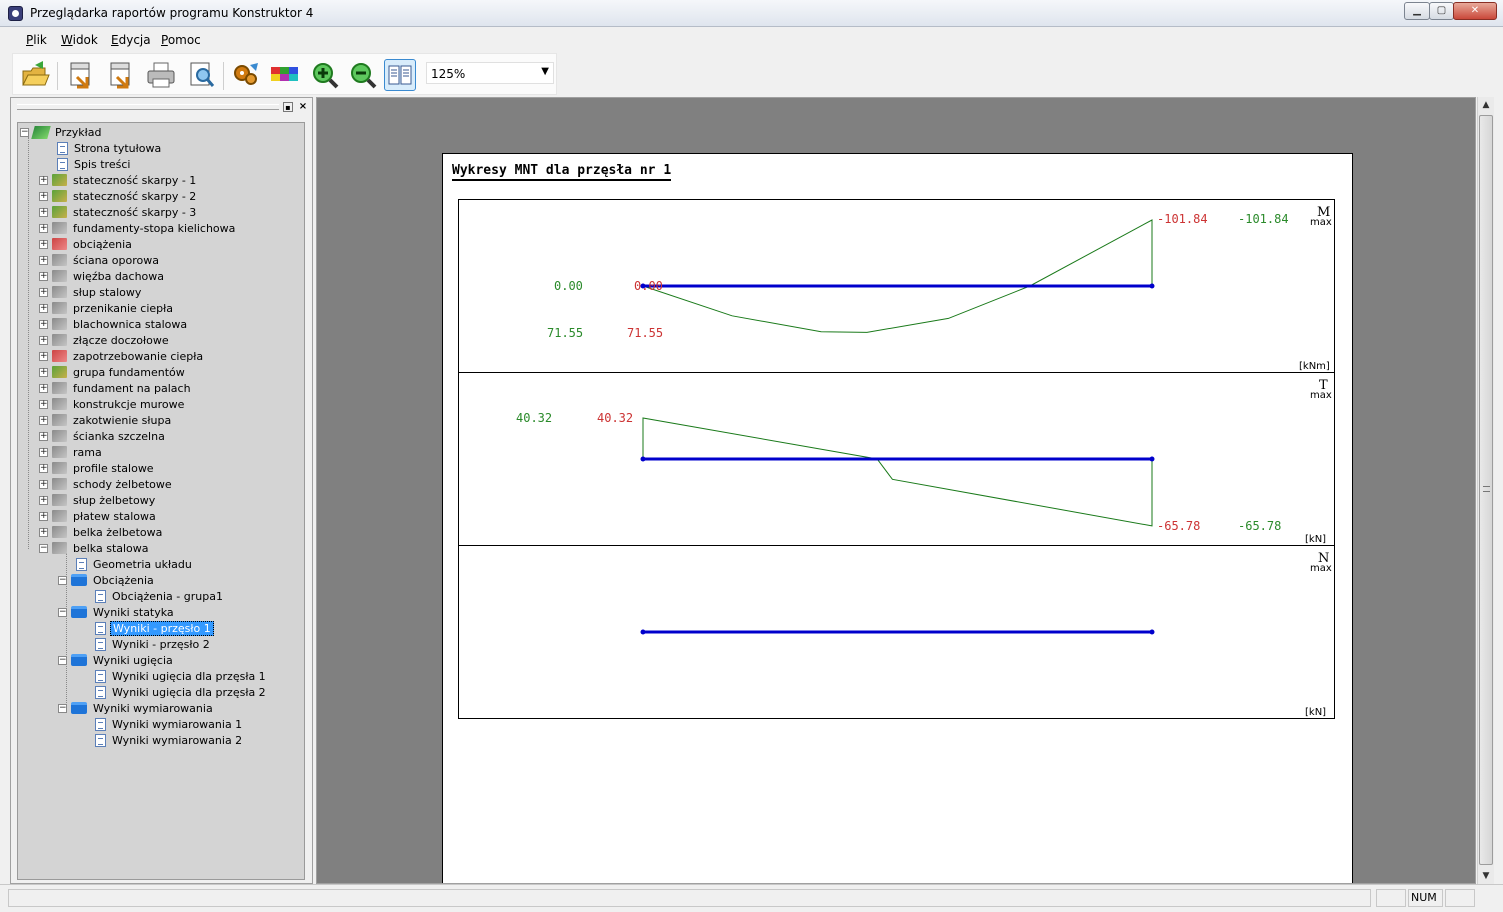 This screenshot has width=1503, height=912. I want to click on tree-item: + konstrukcje murowe, so click(112, 404).